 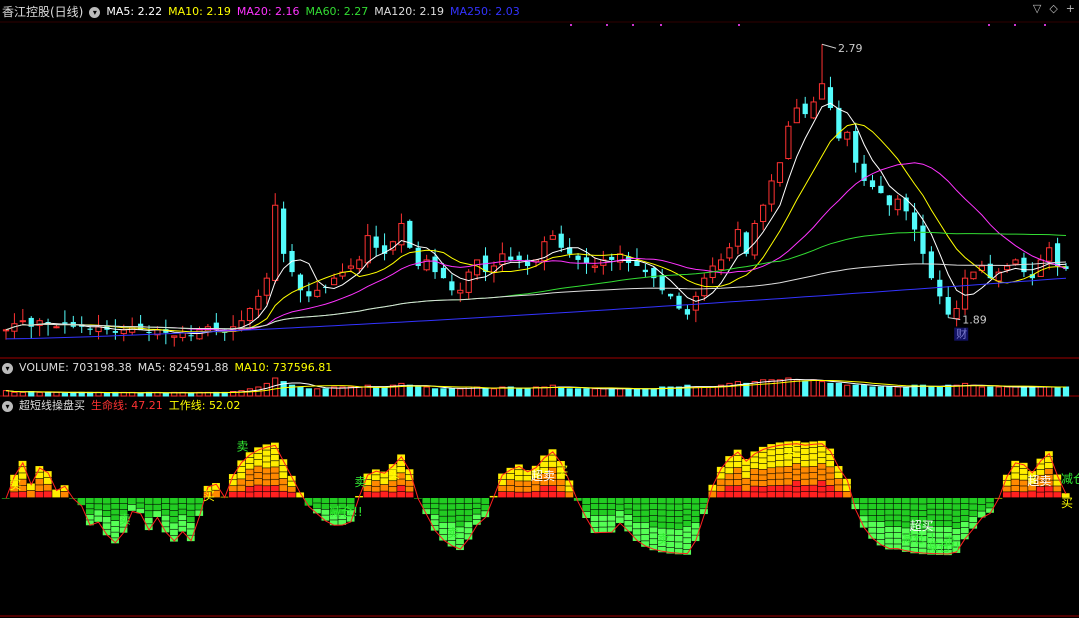 I want to click on ma120-legend: MA120: 2.19, so click(x=409, y=11).